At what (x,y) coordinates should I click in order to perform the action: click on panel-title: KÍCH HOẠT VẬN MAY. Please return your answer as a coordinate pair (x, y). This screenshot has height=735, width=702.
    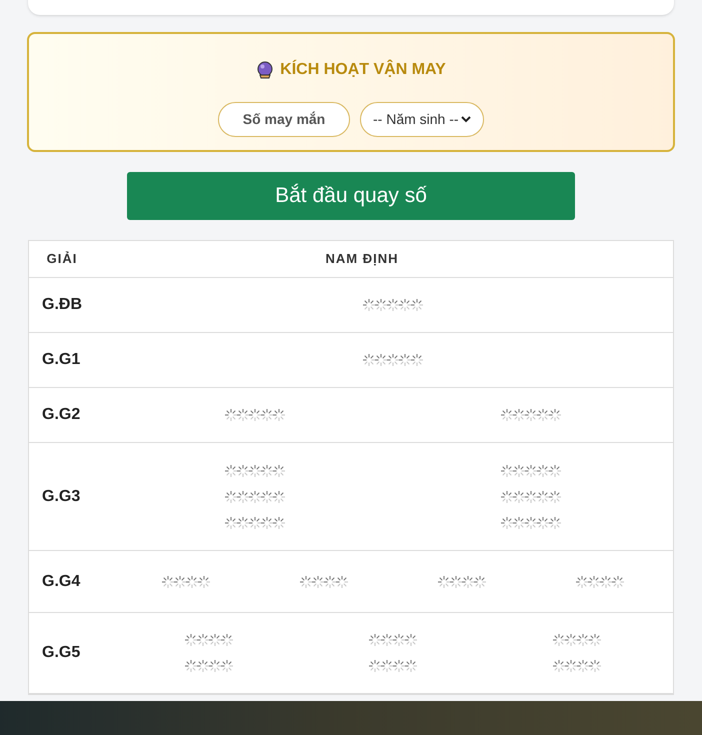
    Looking at the image, I should click on (363, 69).